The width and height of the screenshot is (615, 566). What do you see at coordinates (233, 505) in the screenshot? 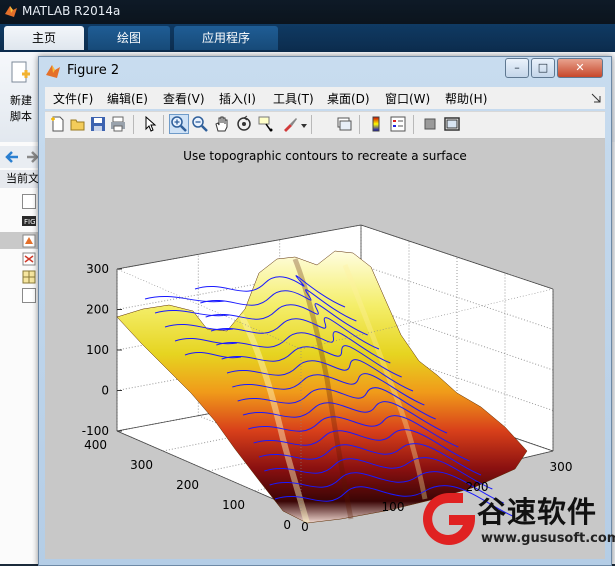
I see `y-tick-label: 100` at bounding box center [233, 505].